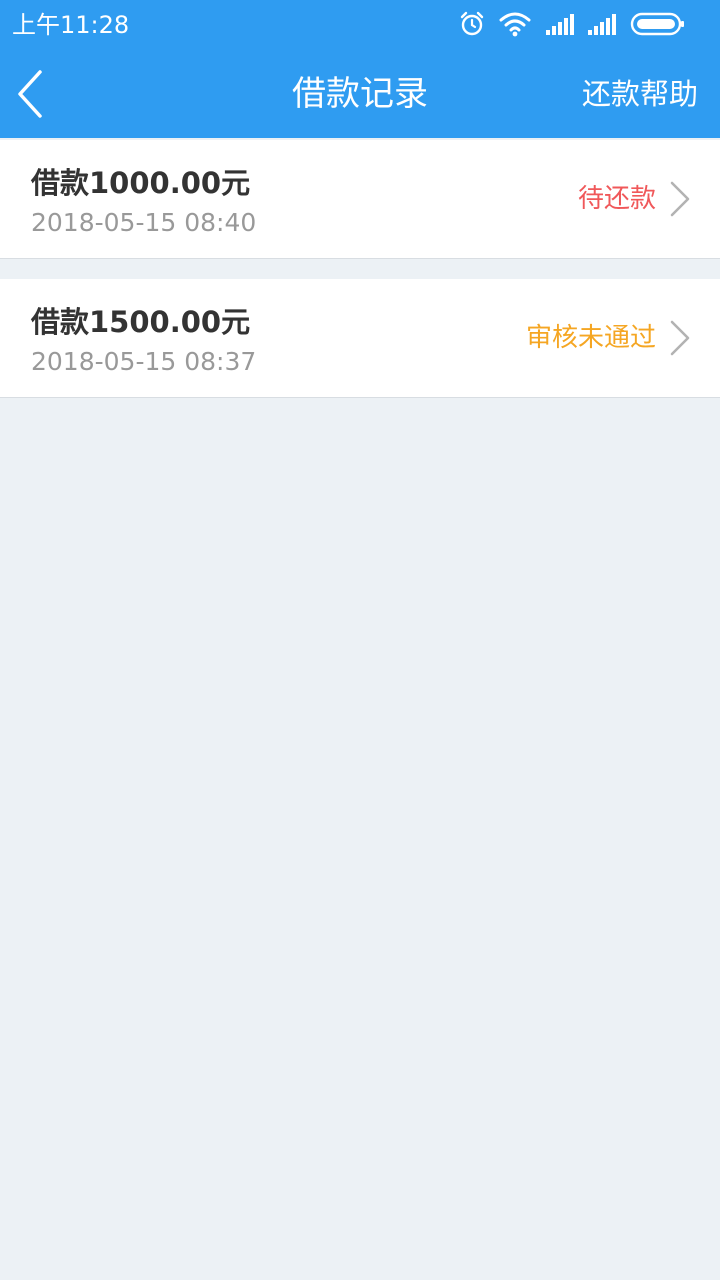 The image size is (720, 1280). What do you see at coordinates (515, 24) in the screenshot?
I see `wifi-icon` at bounding box center [515, 24].